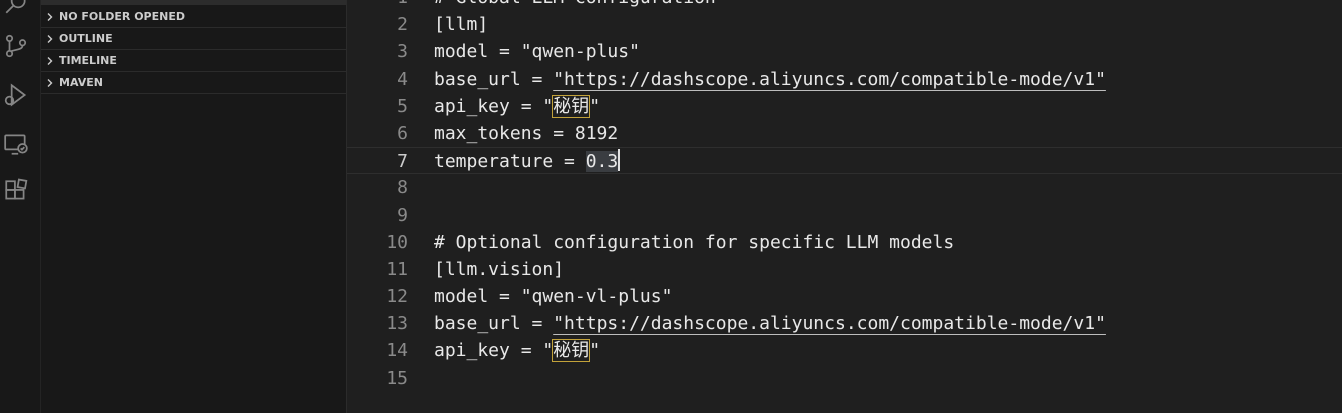 Image resolution: width=1342 pixels, height=413 pixels. What do you see at coordinates (20, 206) in the screenshot?
I see `activity-bar` at bounding box center [20, 206].